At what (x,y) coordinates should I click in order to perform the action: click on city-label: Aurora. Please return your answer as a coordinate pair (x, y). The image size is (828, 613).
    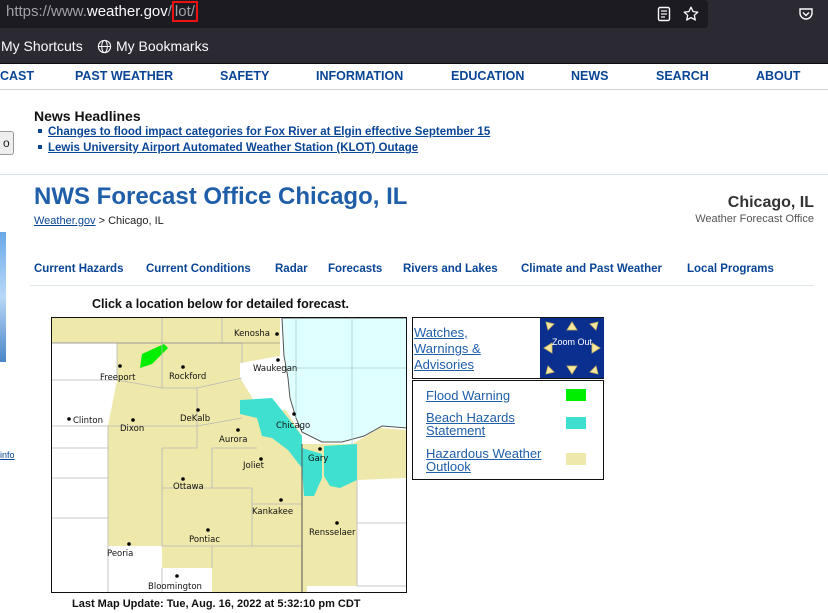
    Looking at the image, I should click on (233, 440).